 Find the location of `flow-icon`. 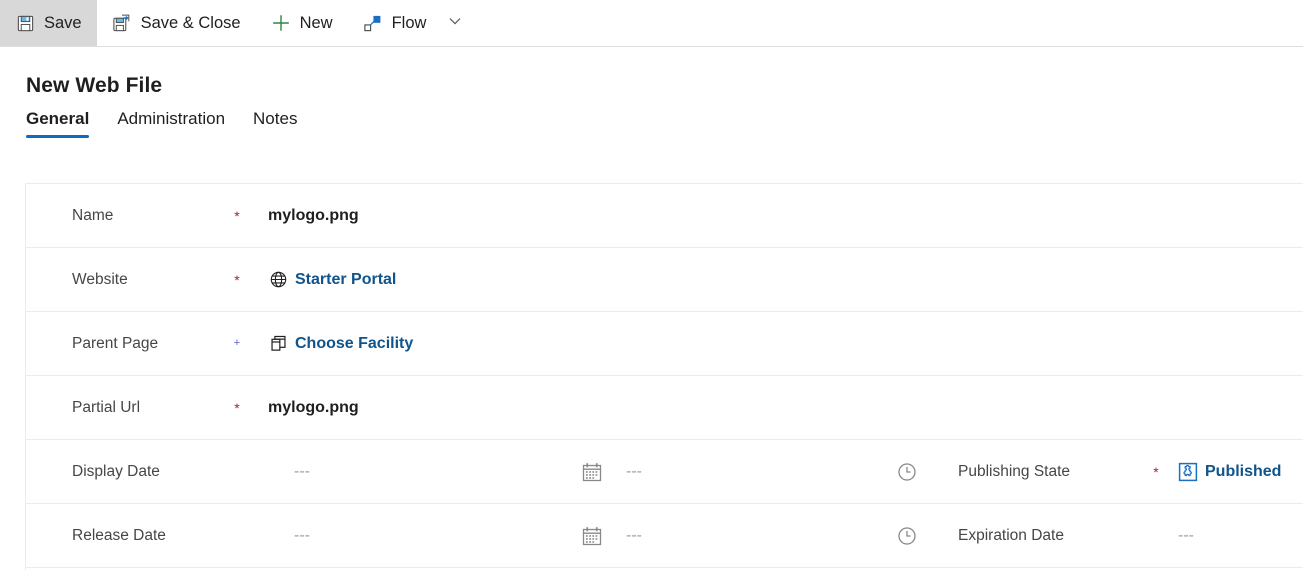

flow-icon is located at coordinates (373, 23).